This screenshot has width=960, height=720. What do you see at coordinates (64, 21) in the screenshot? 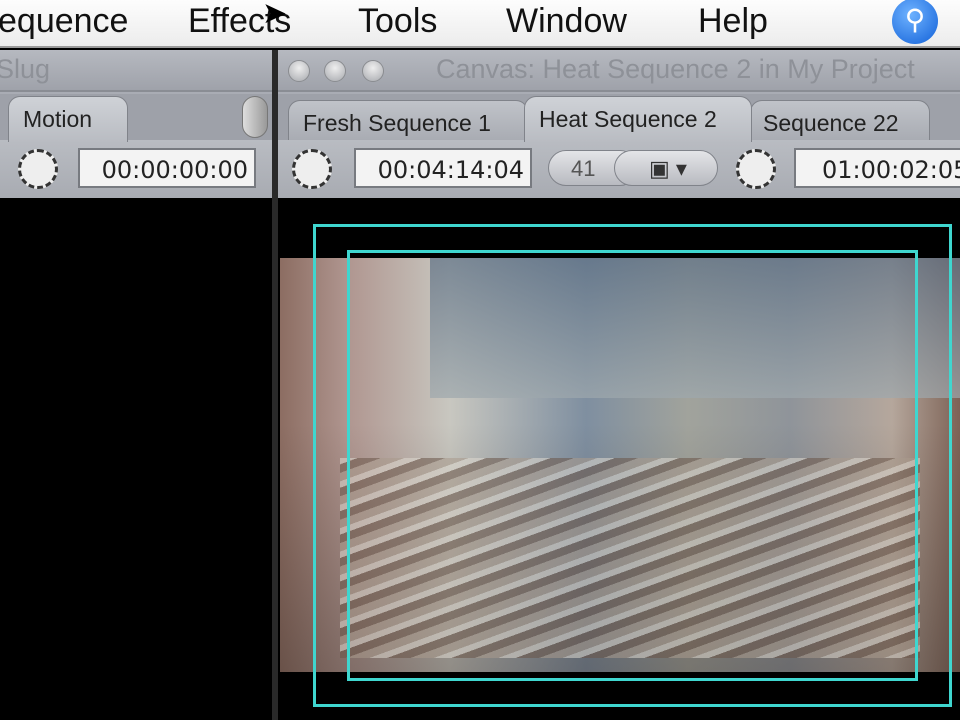
I see `menu-sequence: equence` at bounding box center [64, 21].